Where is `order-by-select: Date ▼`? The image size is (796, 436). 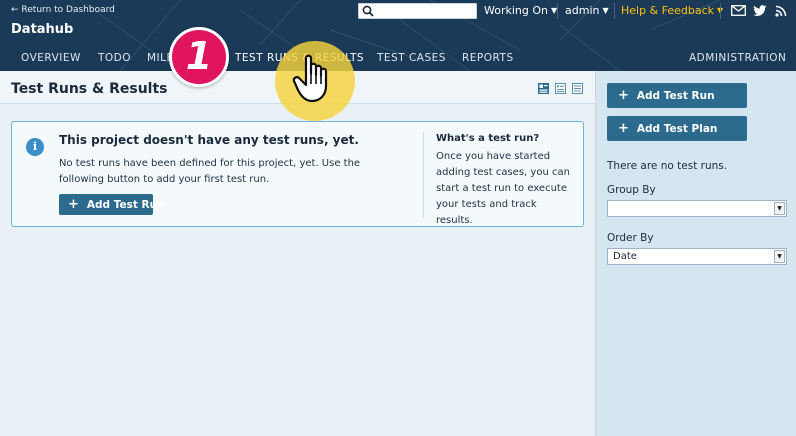 order-by-select: Date ▼ is located at coordinates (697, 256).